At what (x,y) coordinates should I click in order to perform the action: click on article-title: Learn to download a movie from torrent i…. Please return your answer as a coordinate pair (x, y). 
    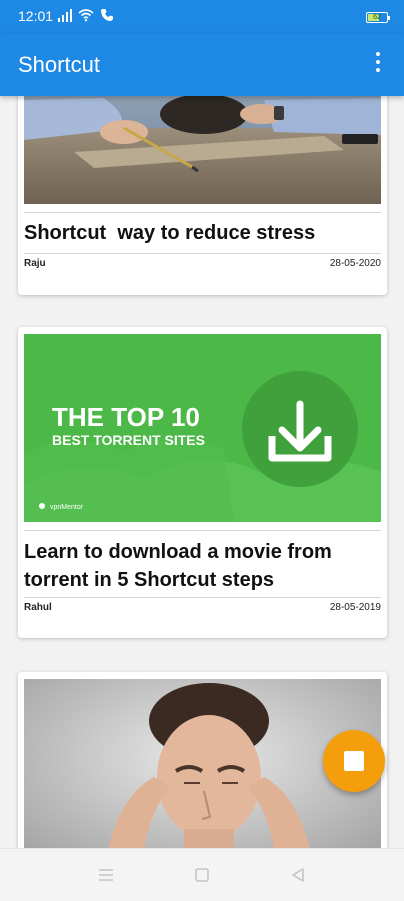
    Looking at the image, I should click on (202, 566).